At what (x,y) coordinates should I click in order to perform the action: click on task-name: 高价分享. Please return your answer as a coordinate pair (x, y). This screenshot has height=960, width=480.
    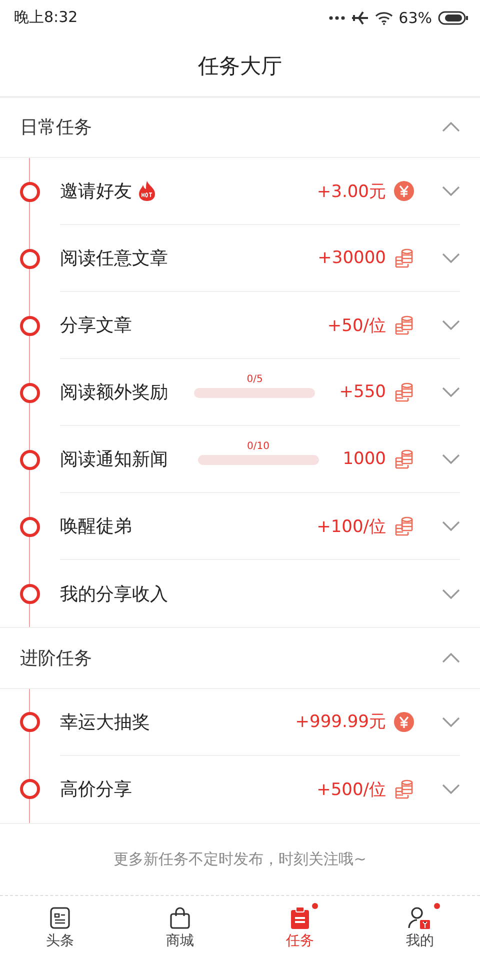
    Looking at the image, I should click on (96, 790).